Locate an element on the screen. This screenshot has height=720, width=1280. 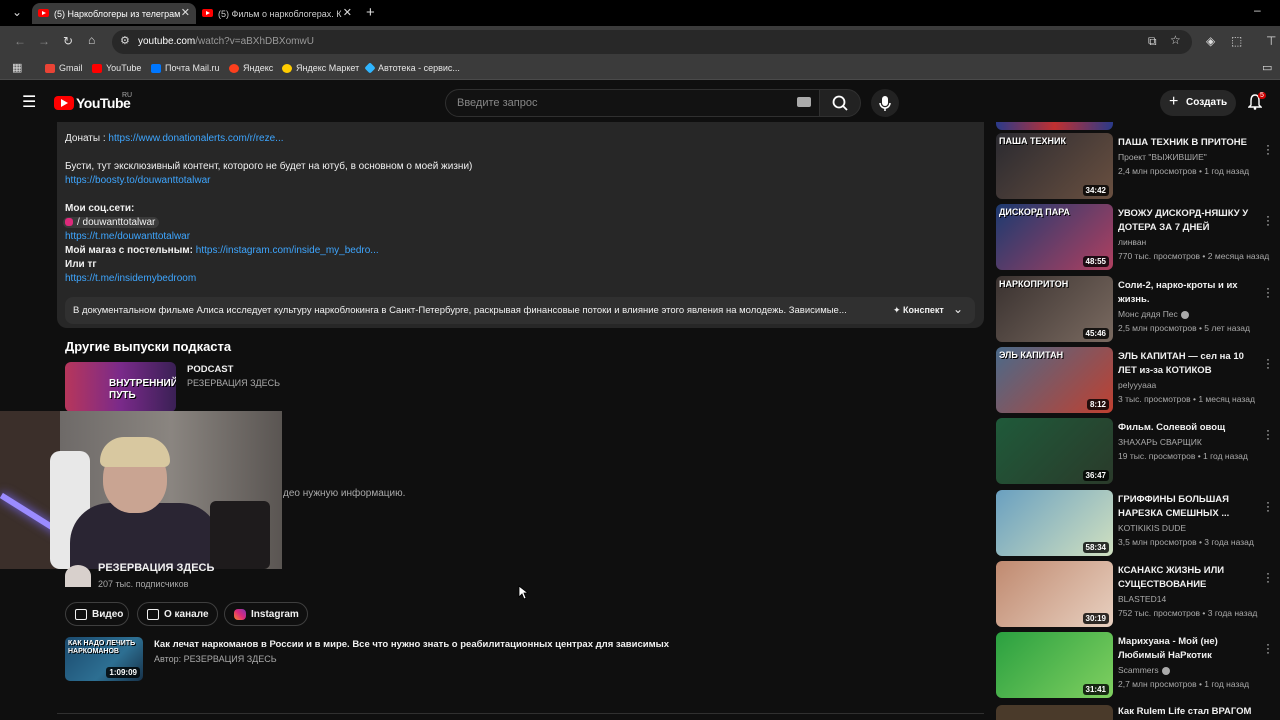
new-tab-icon: + is located at coordinates (370, 12).